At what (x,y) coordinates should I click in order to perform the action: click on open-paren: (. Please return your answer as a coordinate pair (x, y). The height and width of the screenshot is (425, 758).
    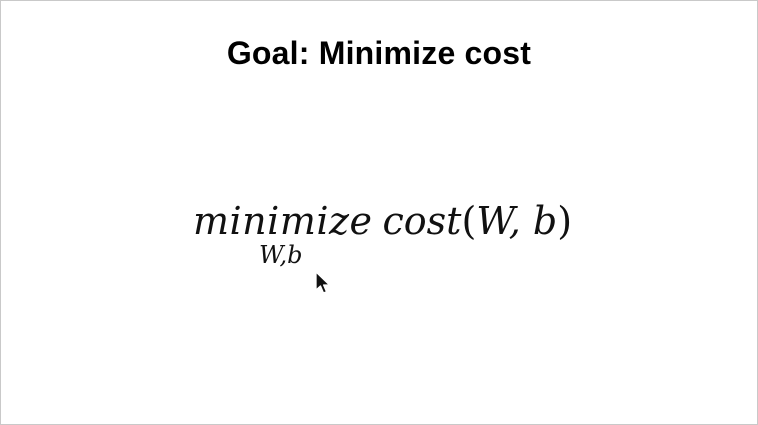
    Looking at the image, I should click on (469, 221).